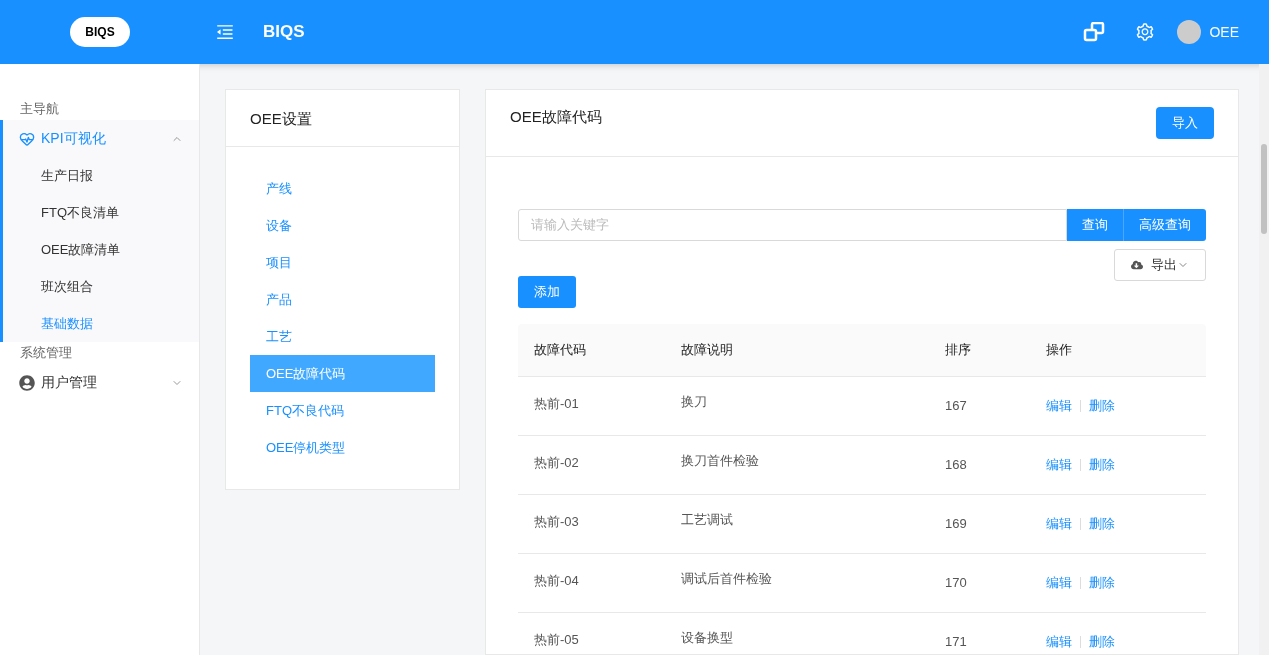 The width and height of the screenshot is (1269, 655). Describe the element at coordinates (27, 382) in the screenshot. I see `user-icon` at that location.